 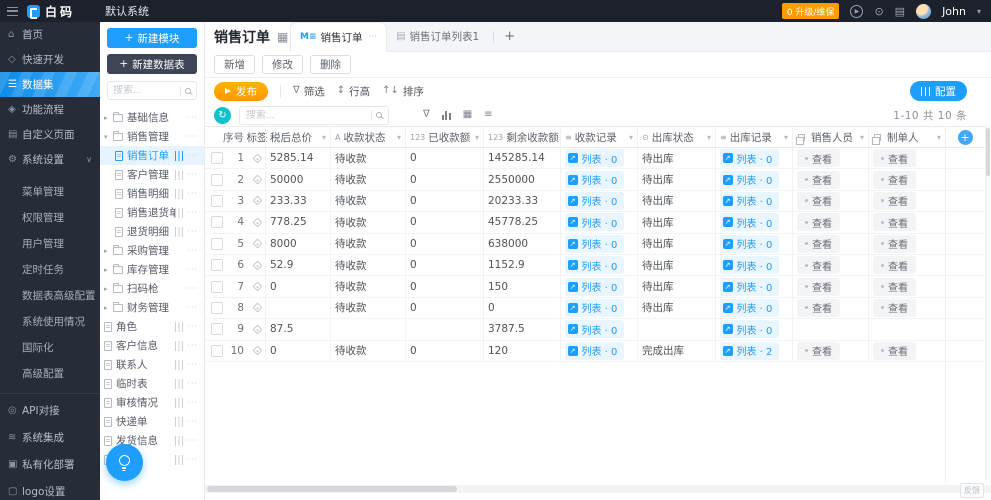 What do you see at coordinates (972, 490) in the screenshot?
I see `feedback-tab: 反馈` at bounding box center [972, 490].